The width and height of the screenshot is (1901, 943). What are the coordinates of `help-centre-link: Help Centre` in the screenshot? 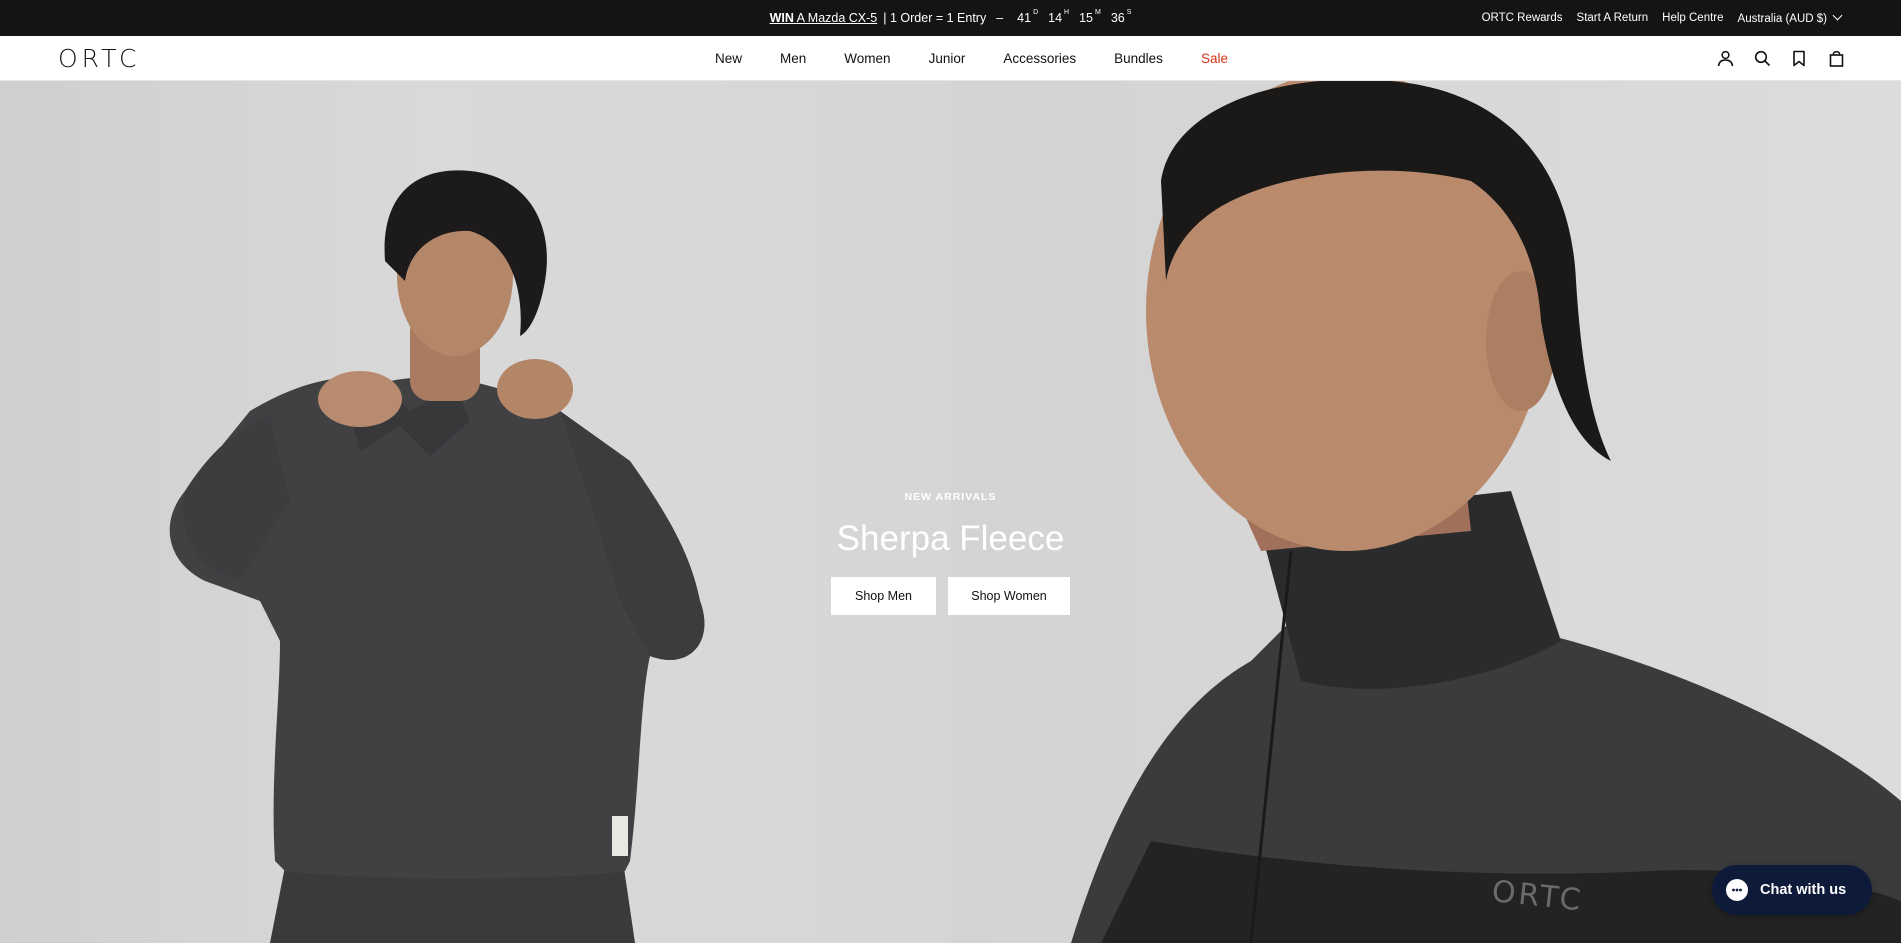 It's located at (1692, 18).